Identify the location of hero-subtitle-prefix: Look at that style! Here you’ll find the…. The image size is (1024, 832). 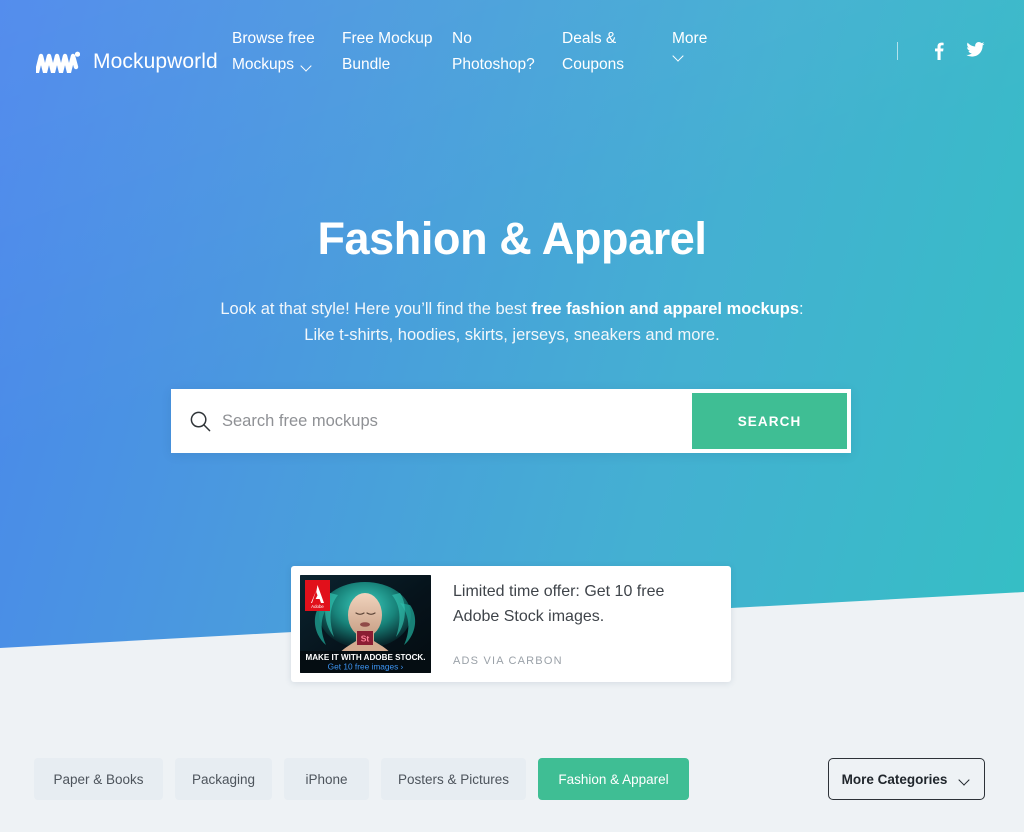
(376, 309).